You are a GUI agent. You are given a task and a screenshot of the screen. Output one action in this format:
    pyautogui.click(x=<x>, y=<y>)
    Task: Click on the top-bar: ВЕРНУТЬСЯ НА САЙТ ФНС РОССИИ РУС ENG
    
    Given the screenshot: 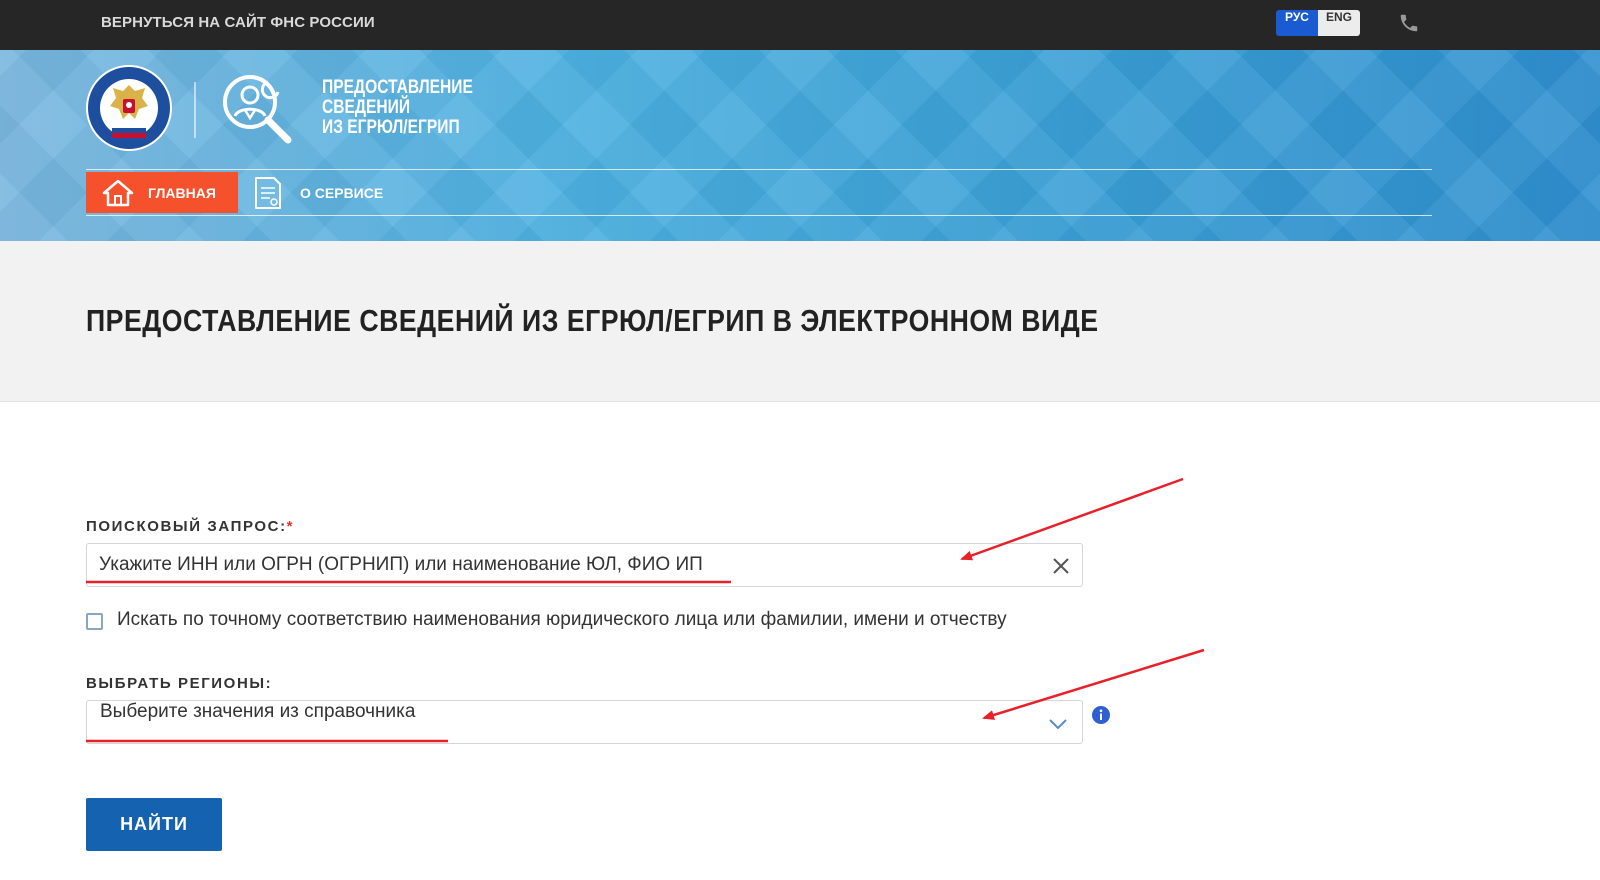 What is the action you would take?
    pyautogui.click(x=800, y=25)
    